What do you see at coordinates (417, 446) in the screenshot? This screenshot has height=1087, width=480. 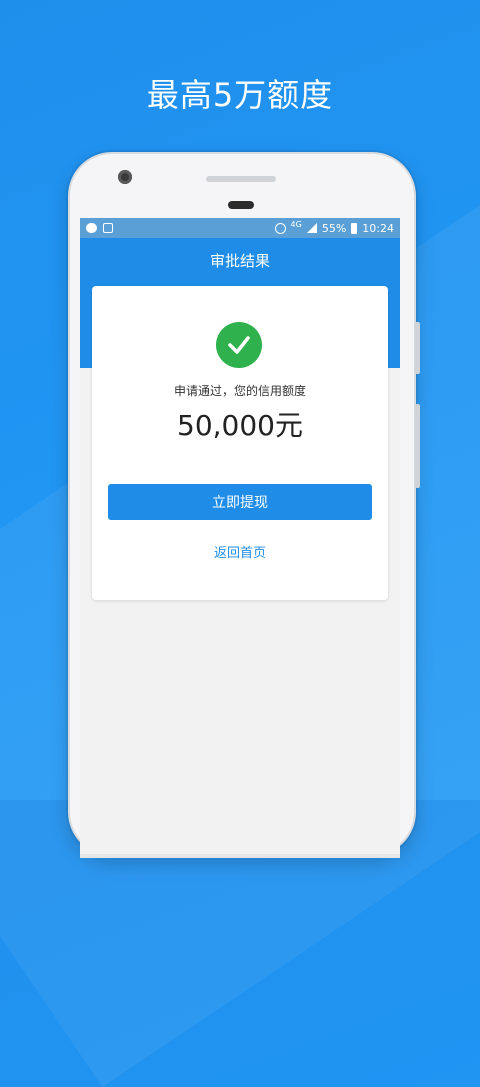 I see `phone-volume-button` at bounding box center [417, 446].